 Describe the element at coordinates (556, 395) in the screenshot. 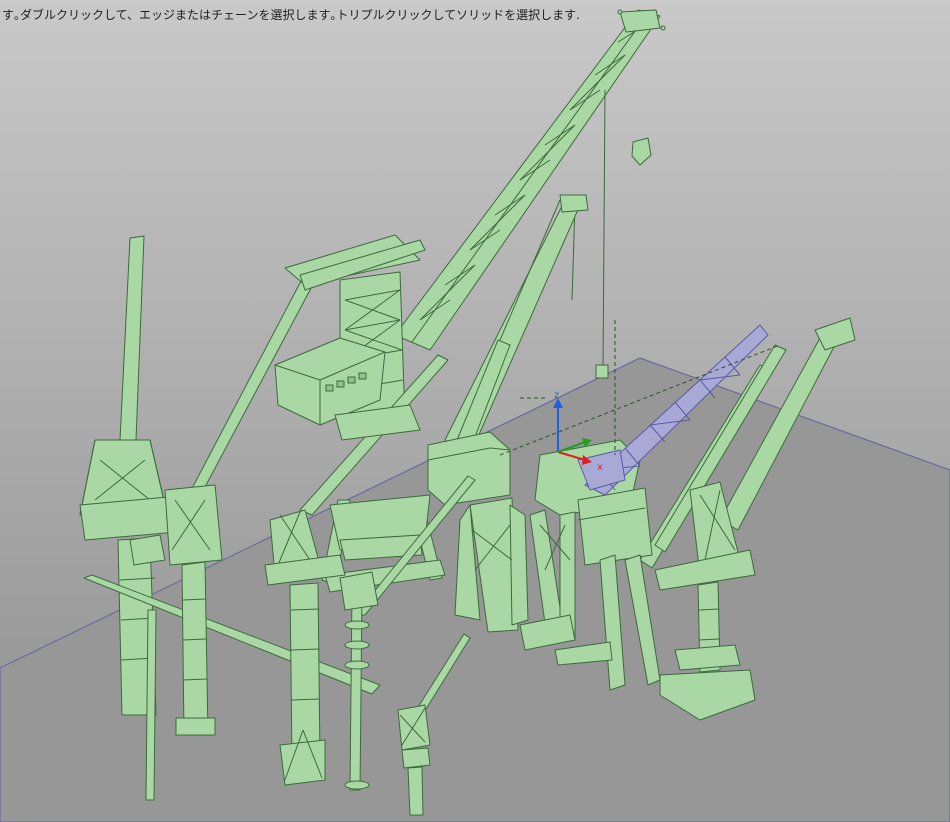

I see `z-axis-label: z` at that location.